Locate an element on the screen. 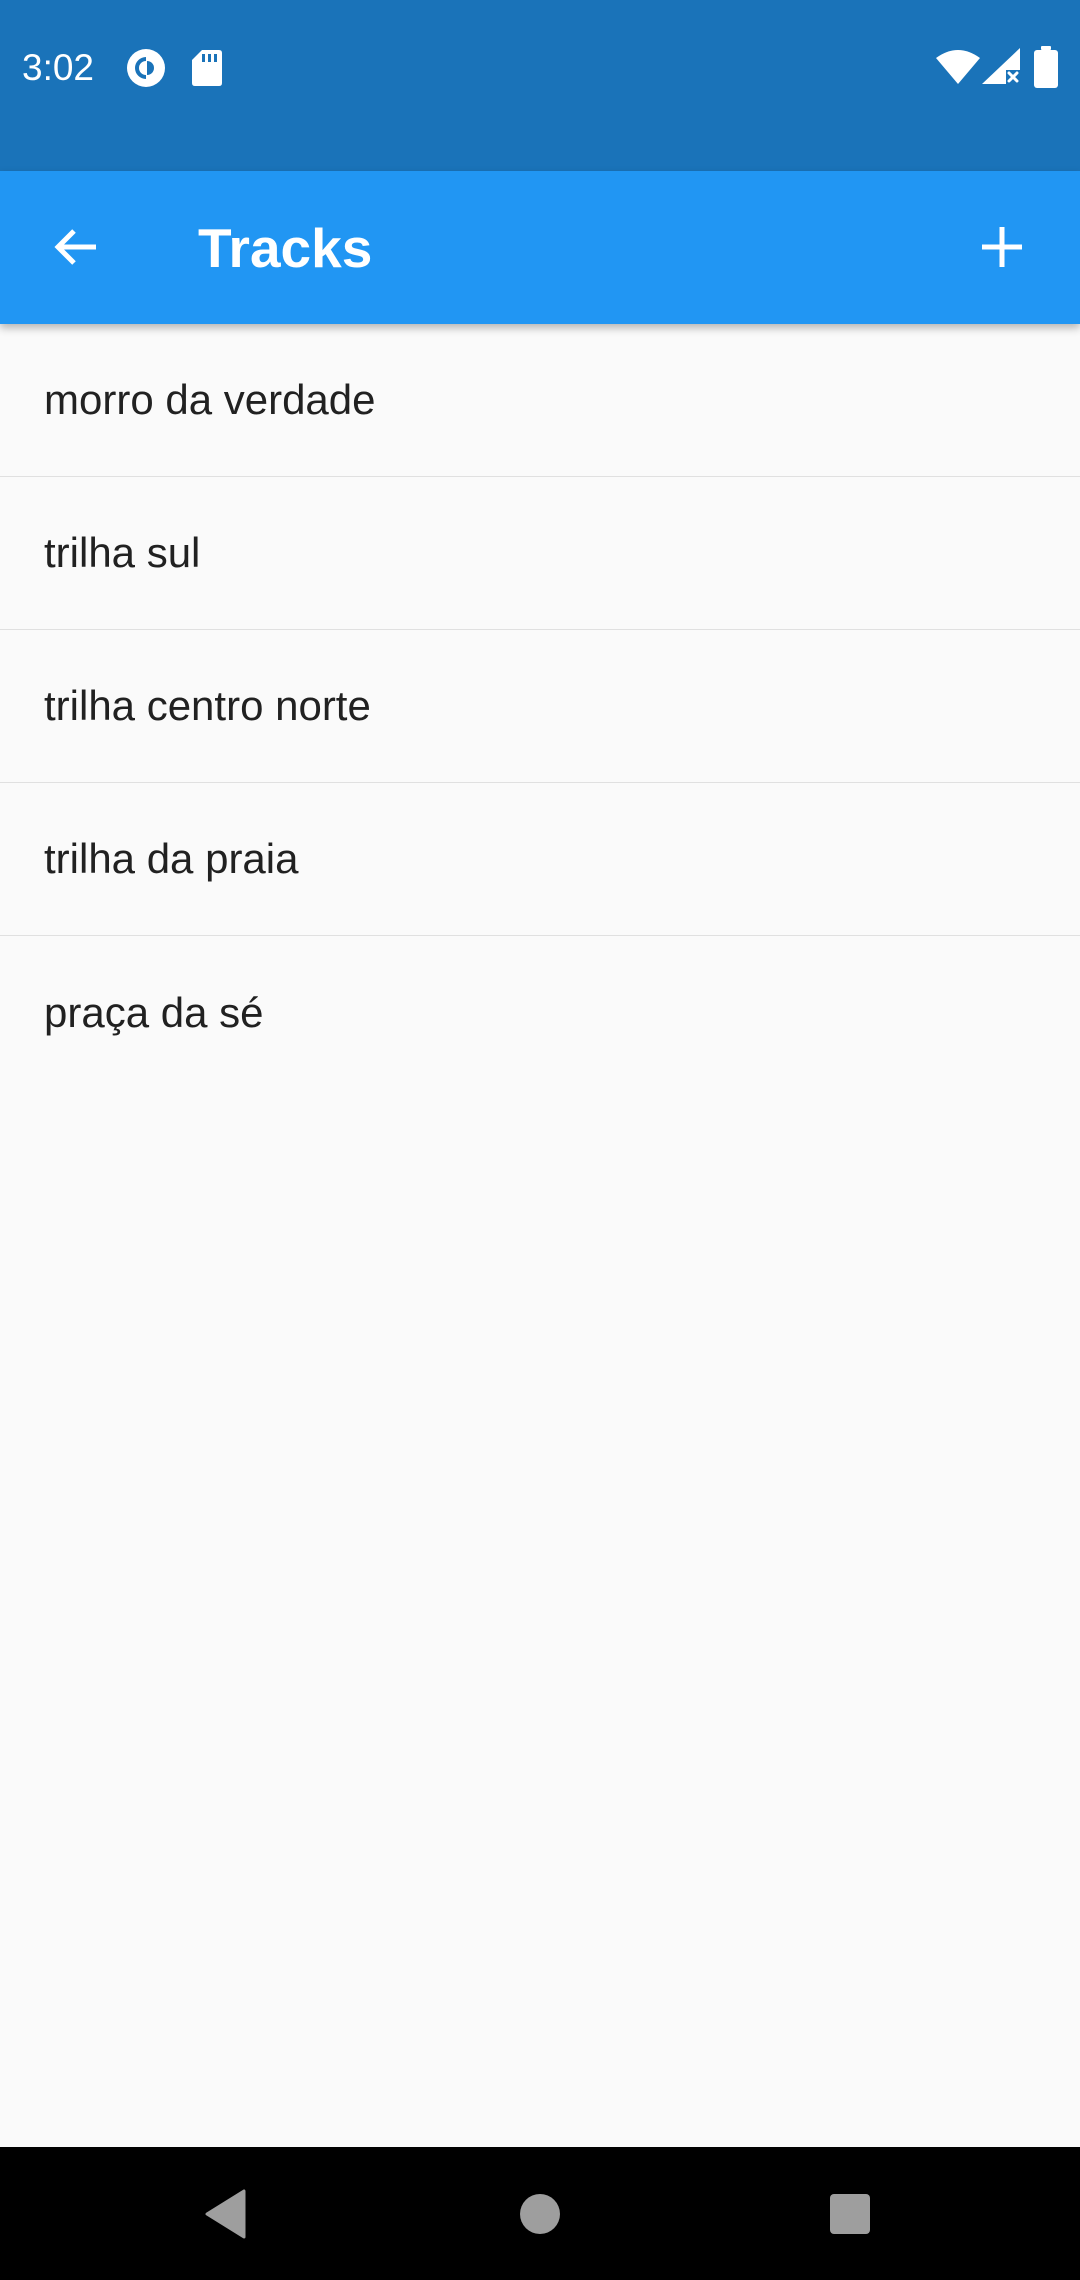 This screenshot has height=2280, width=1080. track-label: praça da sé is located at coordinates (154, 1012).